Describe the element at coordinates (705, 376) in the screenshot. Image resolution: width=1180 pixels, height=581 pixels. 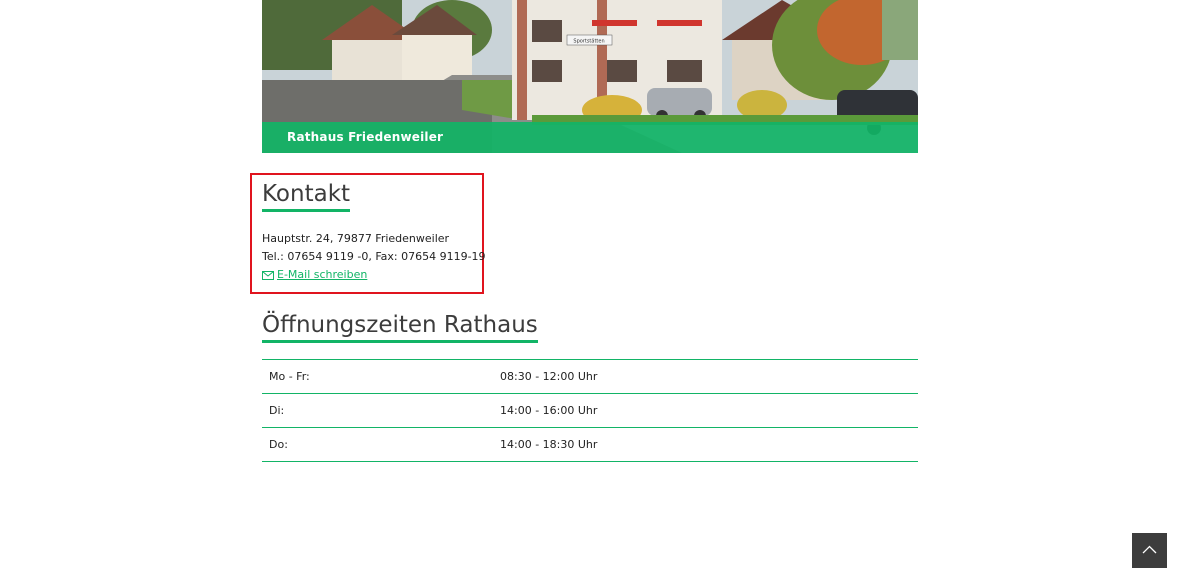
I see `hours-time: 08:30 - 12:00 Uhr` at that location.